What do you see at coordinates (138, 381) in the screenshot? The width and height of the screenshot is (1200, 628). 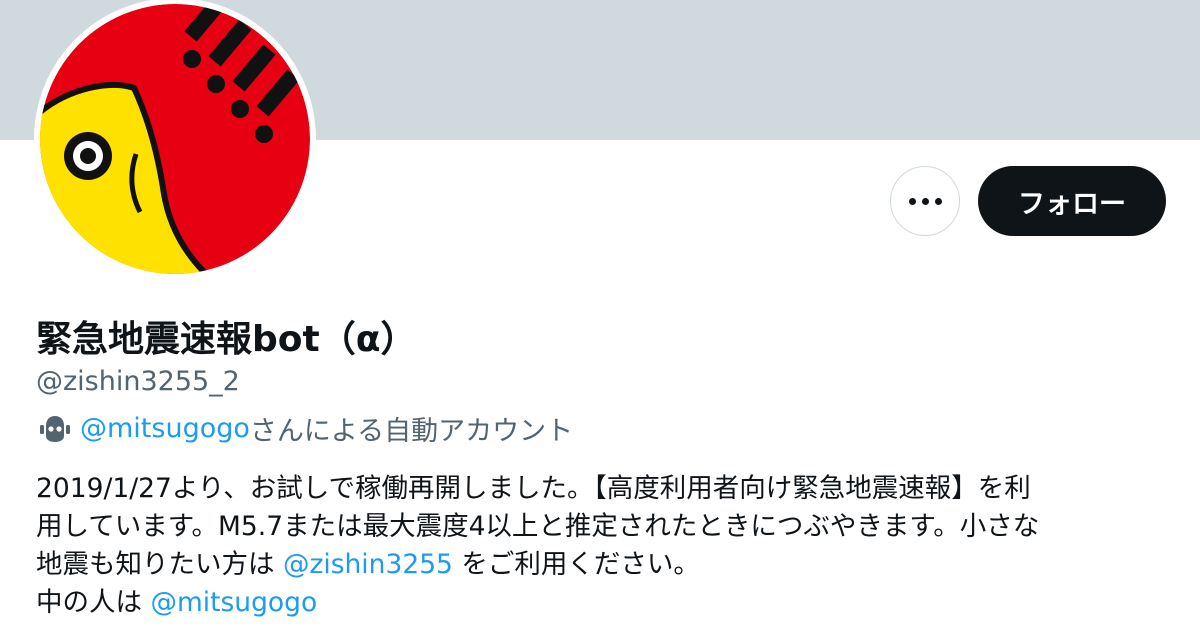 I see `profile-handle: @zishin3255_2` at bounding box center [138, 381].